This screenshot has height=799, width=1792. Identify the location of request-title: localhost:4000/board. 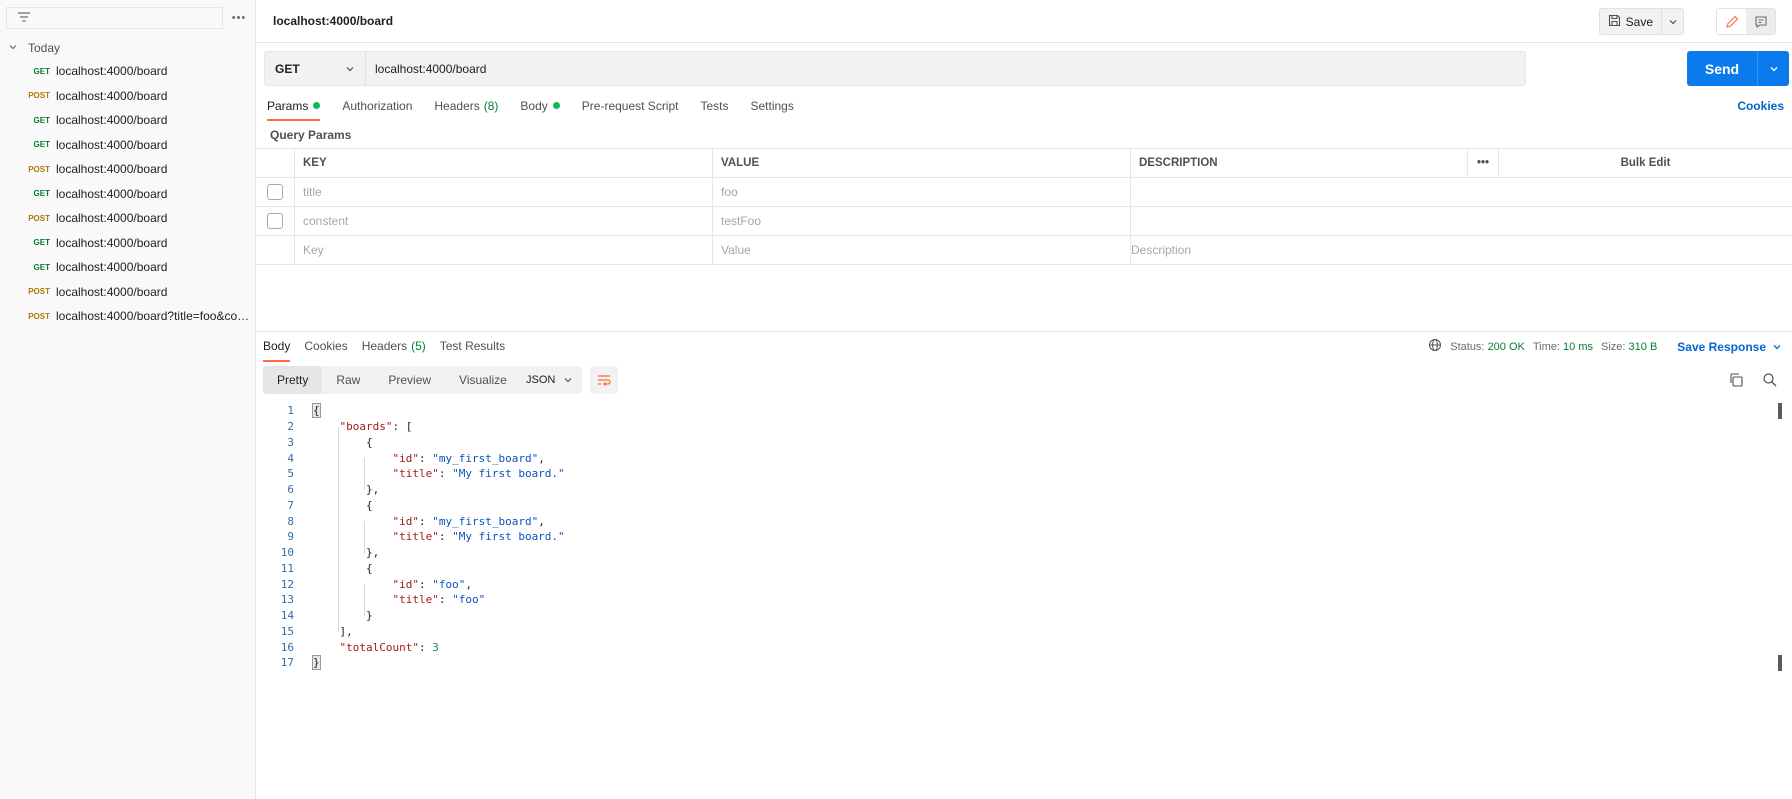
(333, 21).